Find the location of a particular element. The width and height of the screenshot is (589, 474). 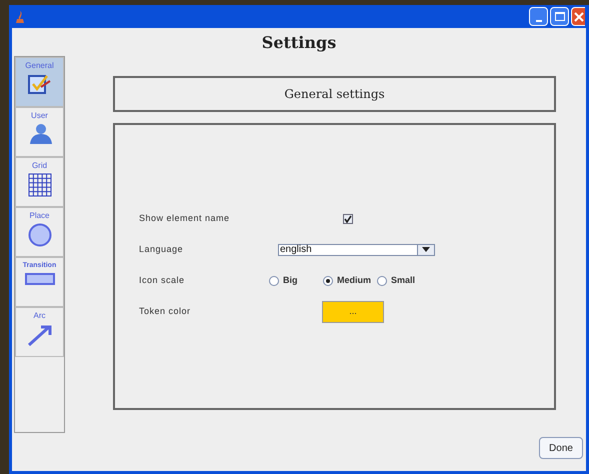

setting-label: Icon scale is located at coordinates (162, 280).